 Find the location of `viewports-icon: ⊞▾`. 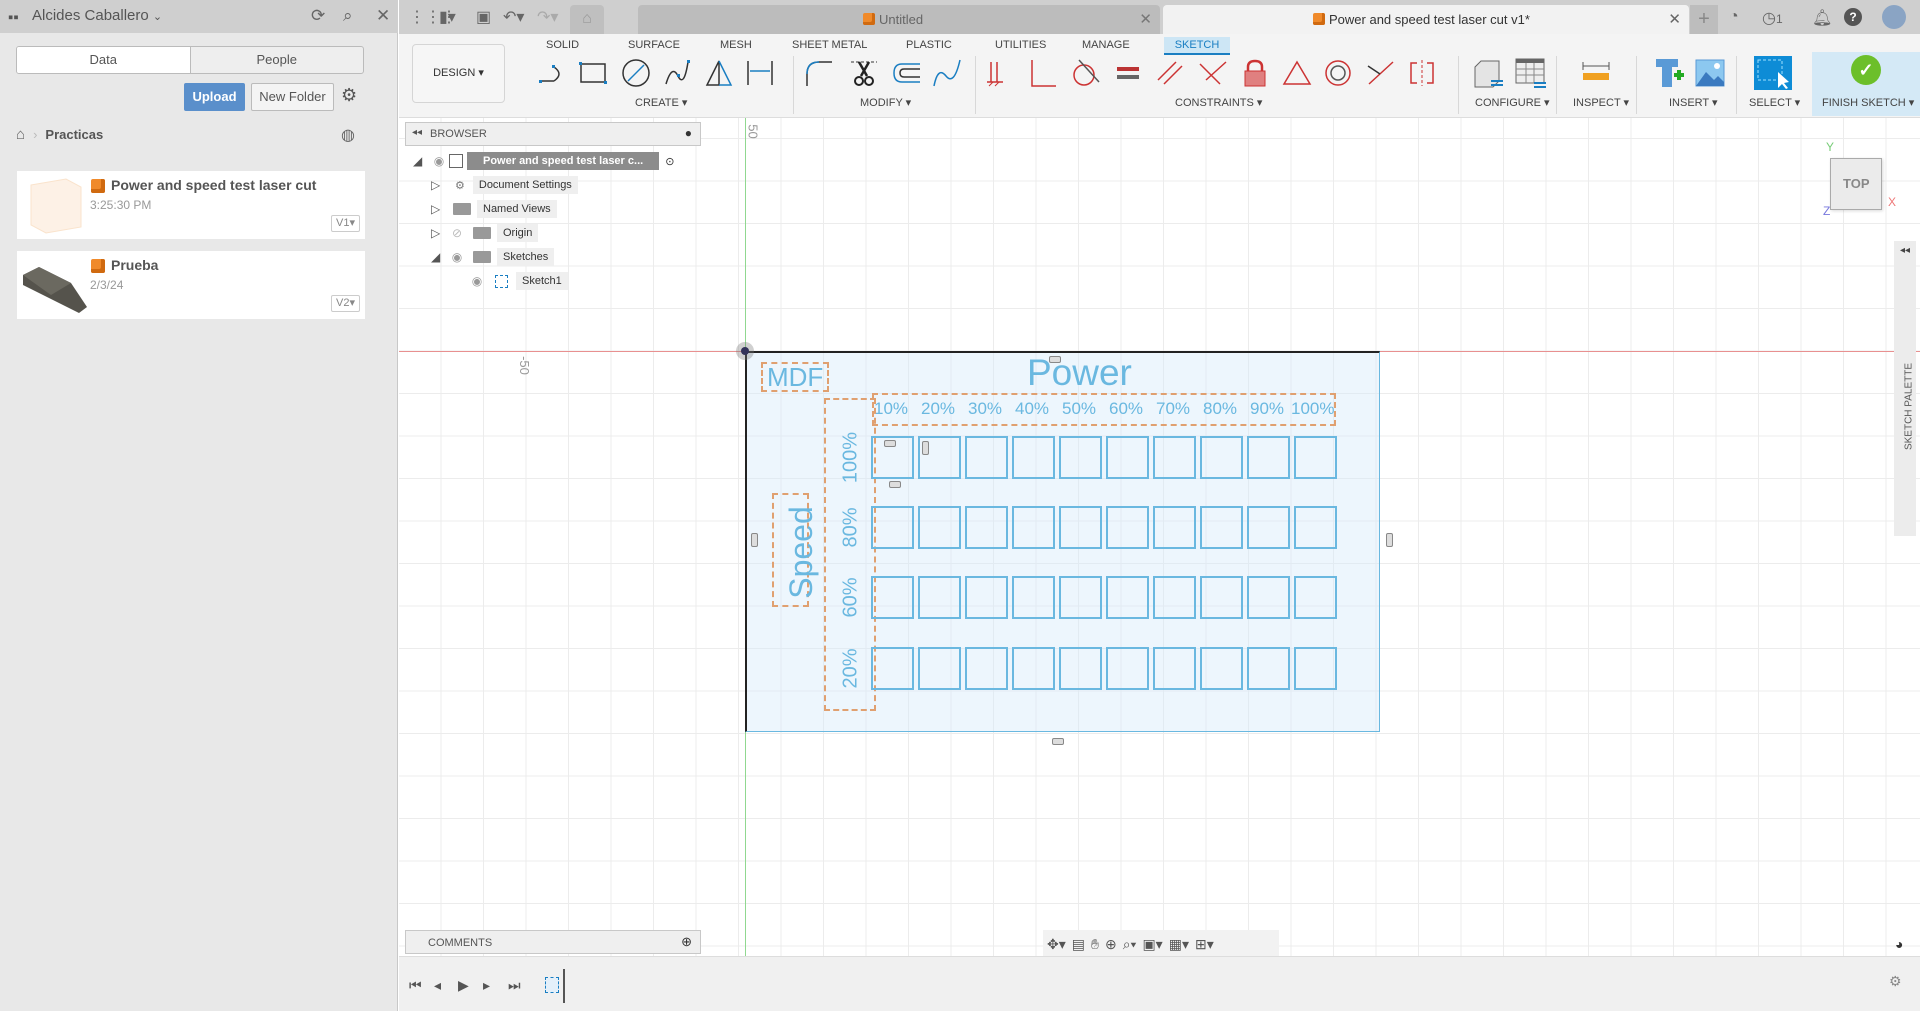

viewports-icon: ⊞▾ is located at coordinates (1204, 944).